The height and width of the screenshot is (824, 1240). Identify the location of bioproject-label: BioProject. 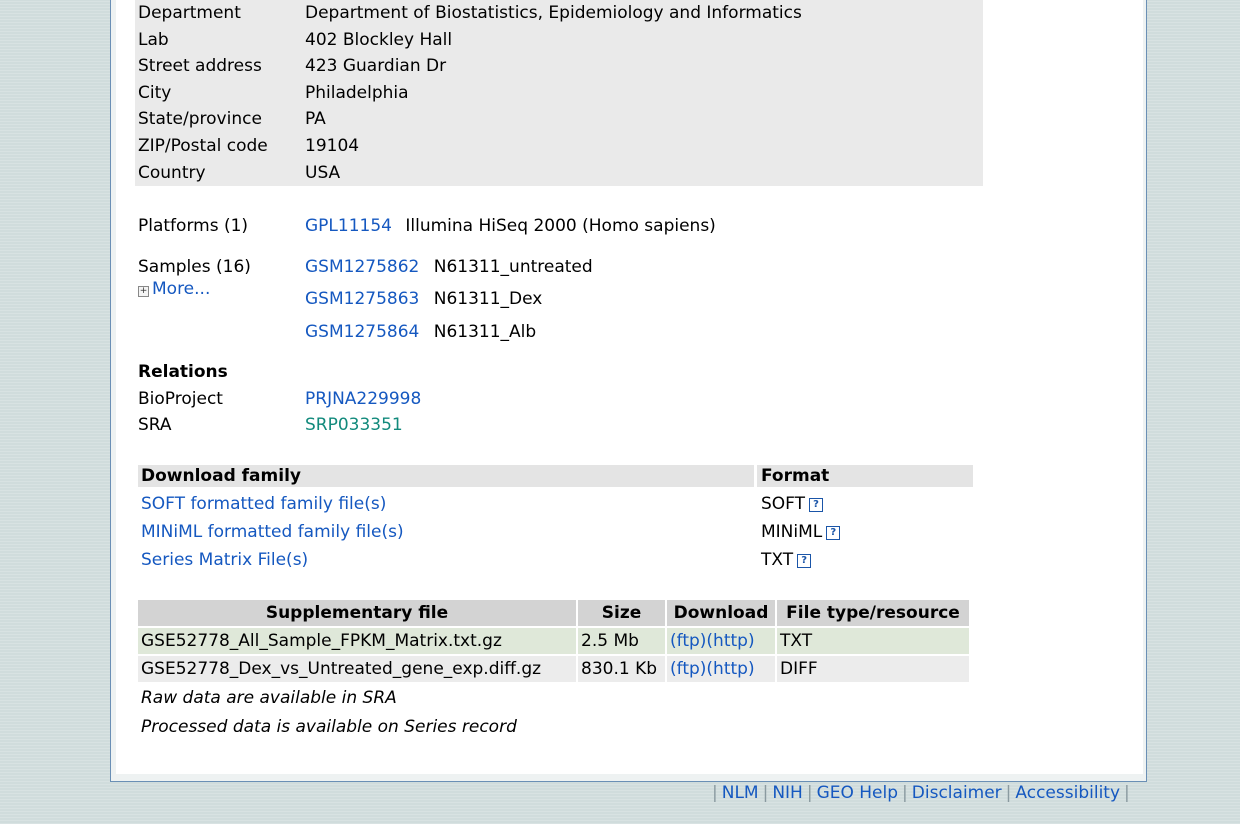
(180, 399).